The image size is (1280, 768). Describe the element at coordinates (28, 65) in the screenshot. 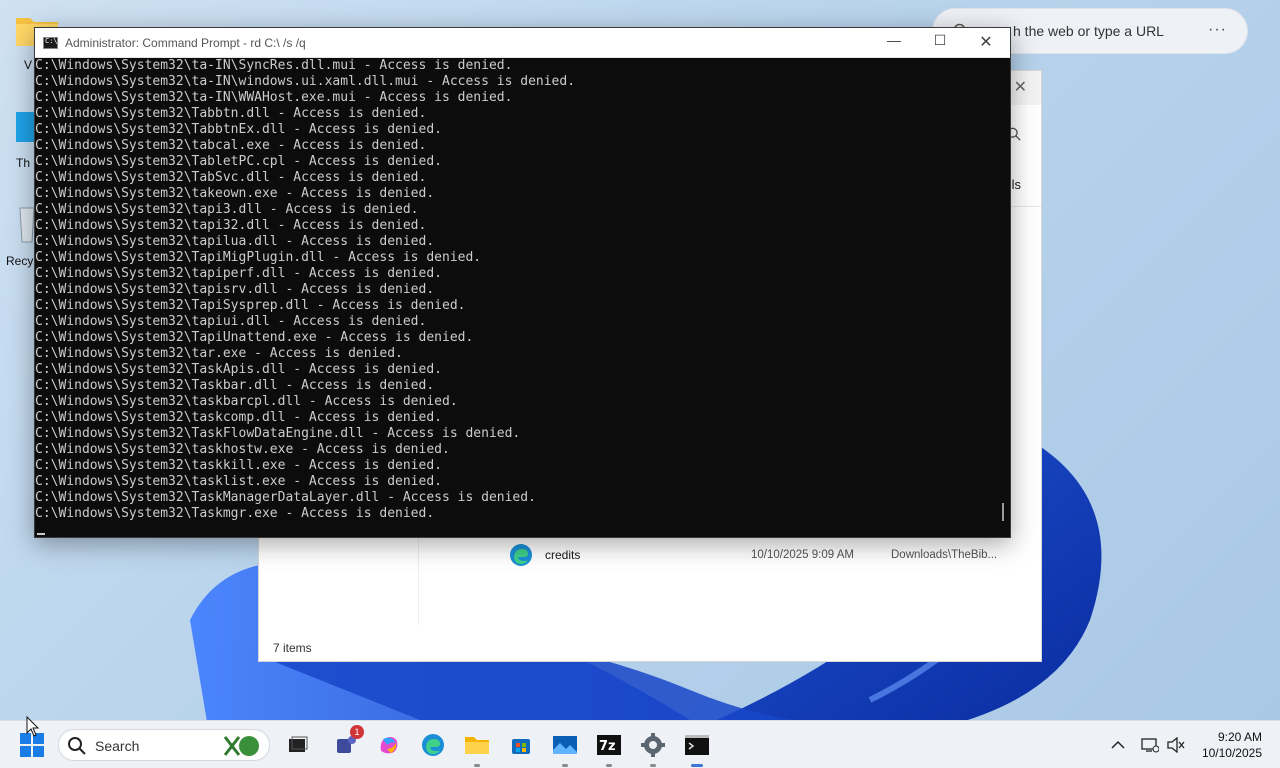

I see `desktop-label-1: V` at that location.